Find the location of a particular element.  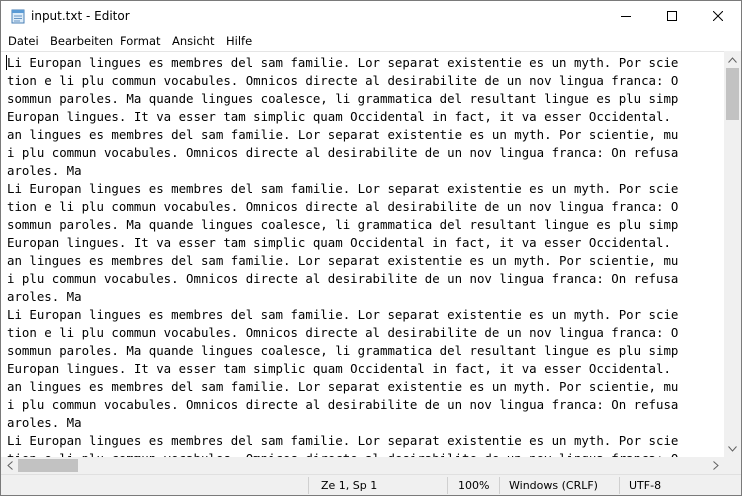

window-title: input.txt - Editor is located at coordinates (80, 16).